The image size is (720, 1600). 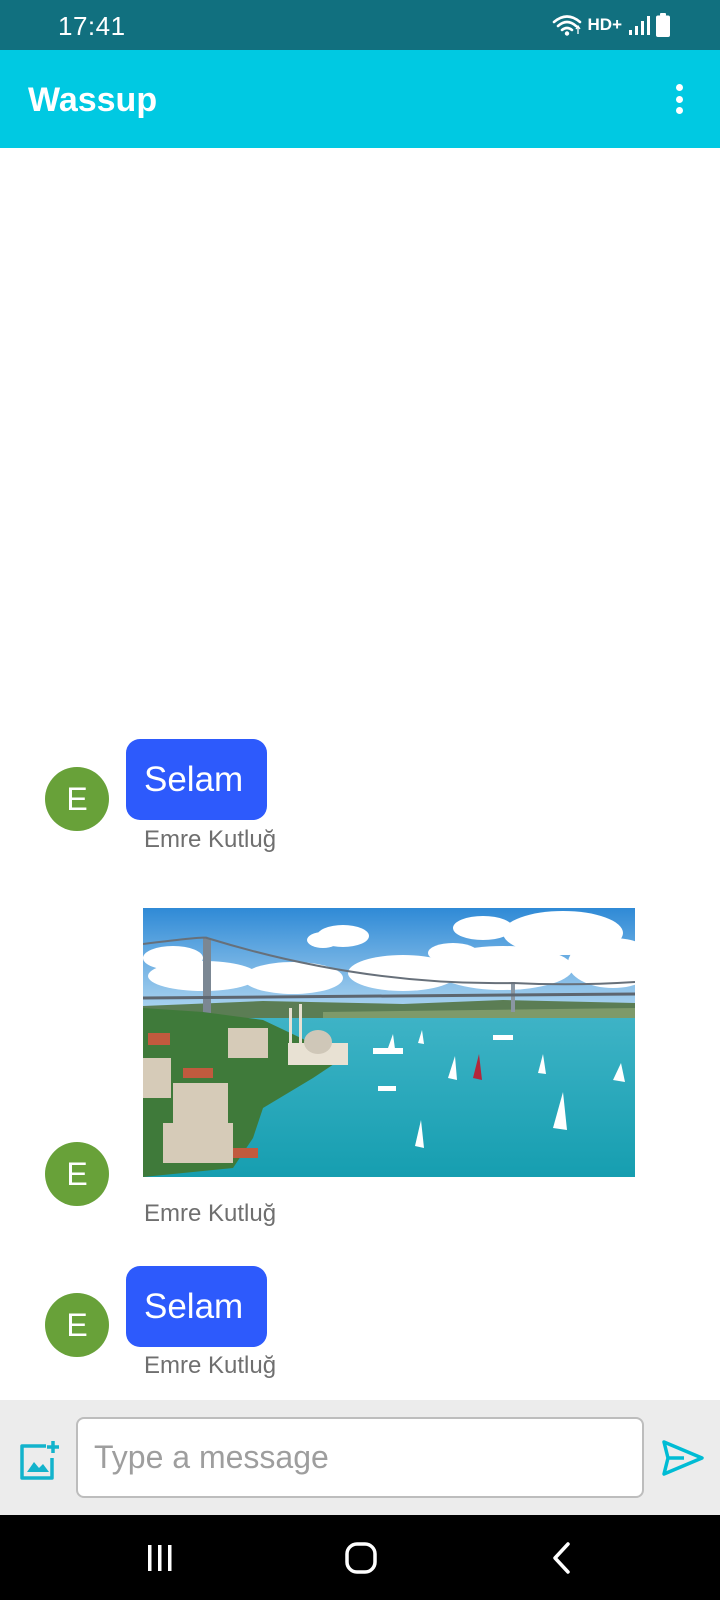 I want to click on status-icons: HD+, so click(x=611, y=25).